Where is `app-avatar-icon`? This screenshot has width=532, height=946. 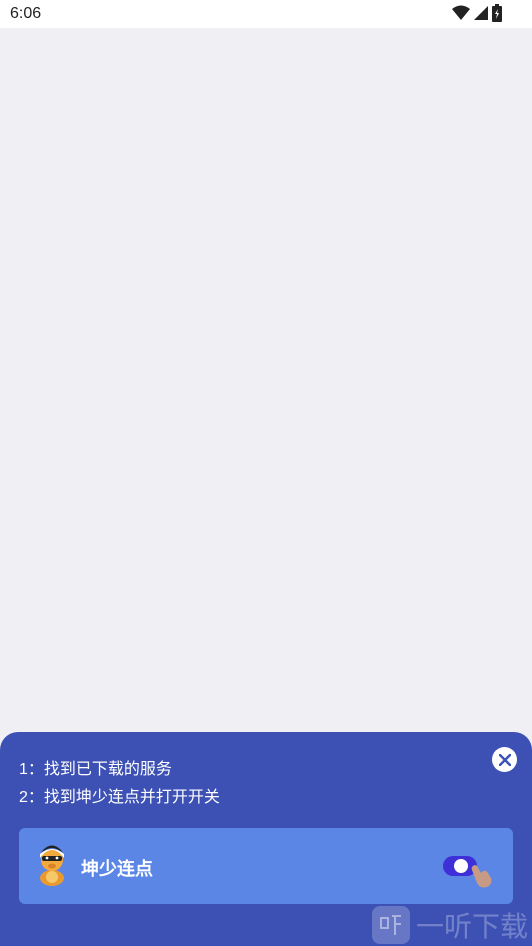
app-avatar-icon is located at coordinates (52, 865).